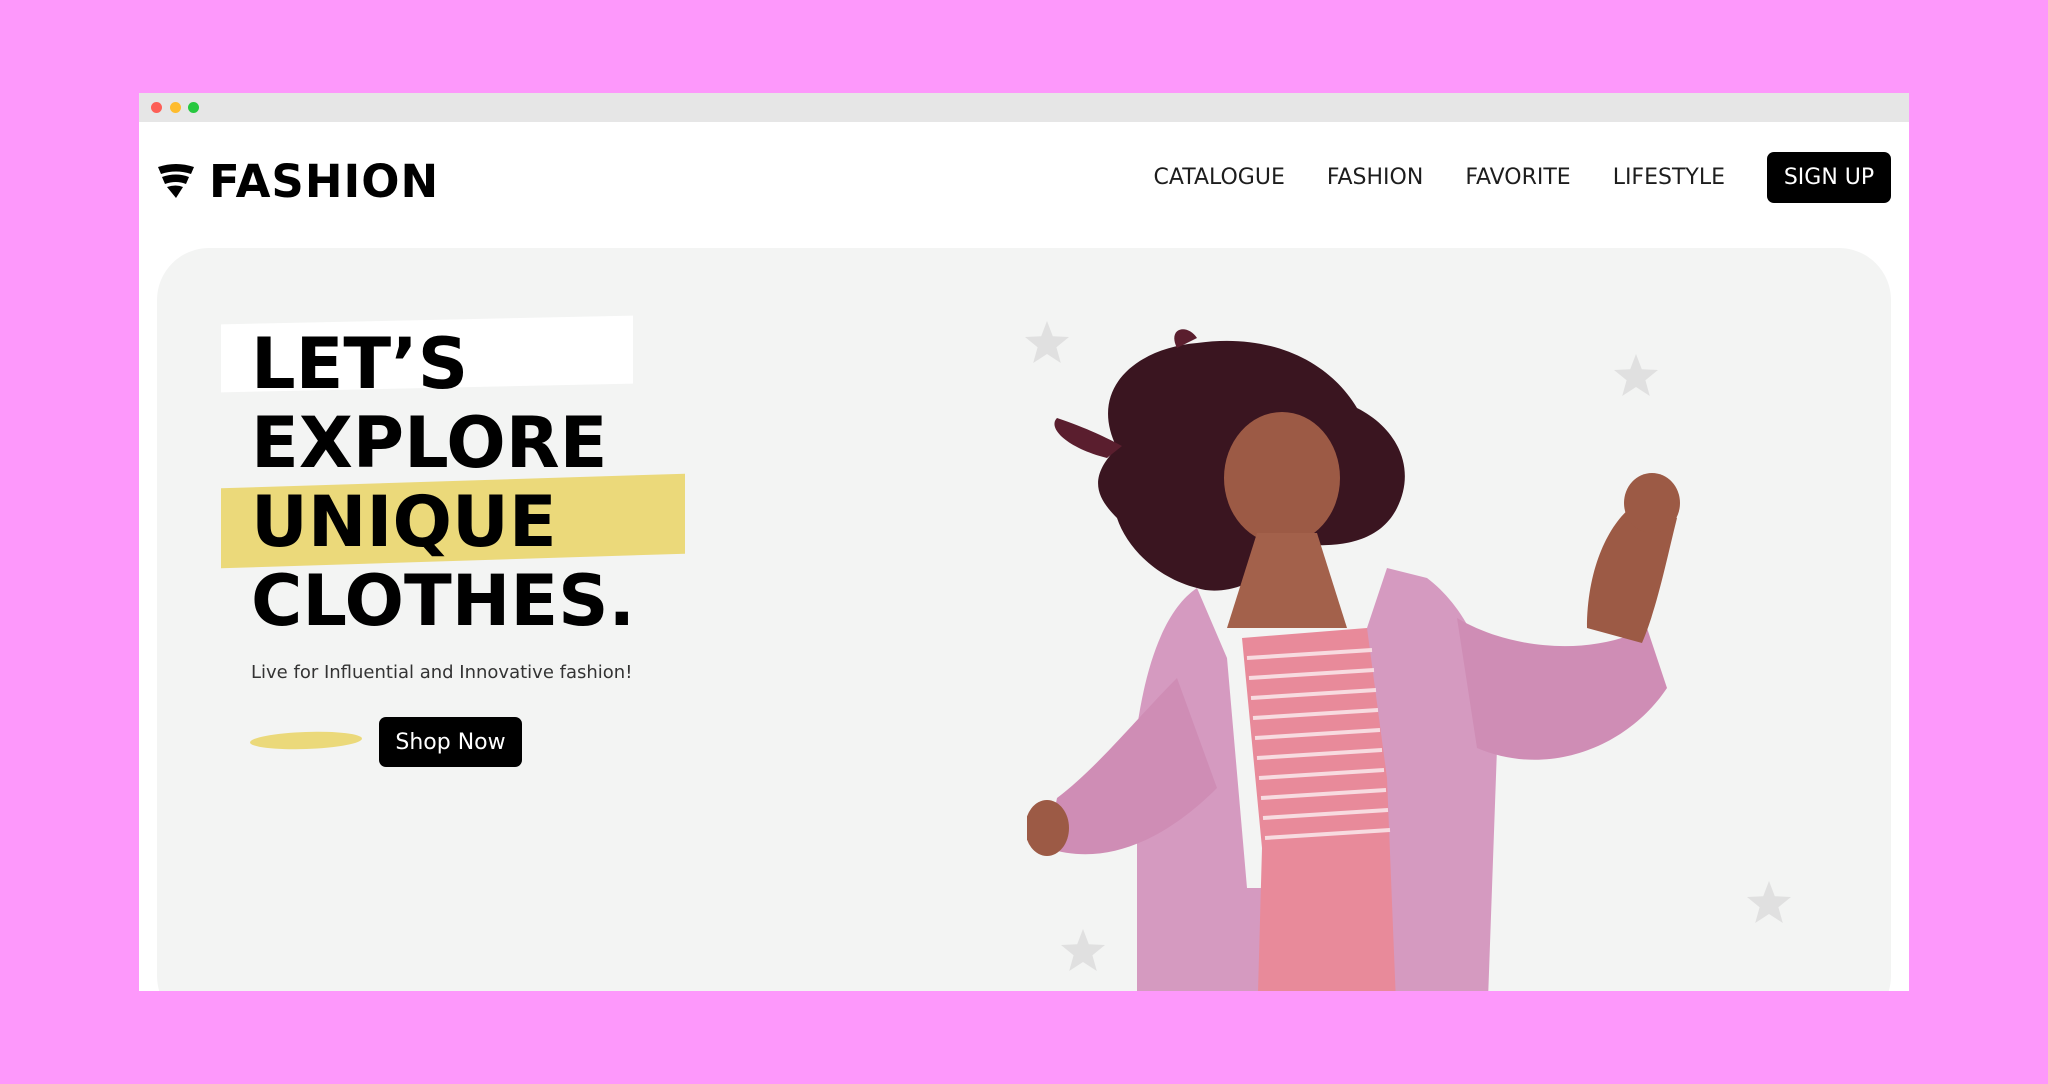 The height and width of the screenshot is (1084, 2048). Describe the element at coordinates (1024, 107) in the screenshot. I see `window-titlebar` at that location.